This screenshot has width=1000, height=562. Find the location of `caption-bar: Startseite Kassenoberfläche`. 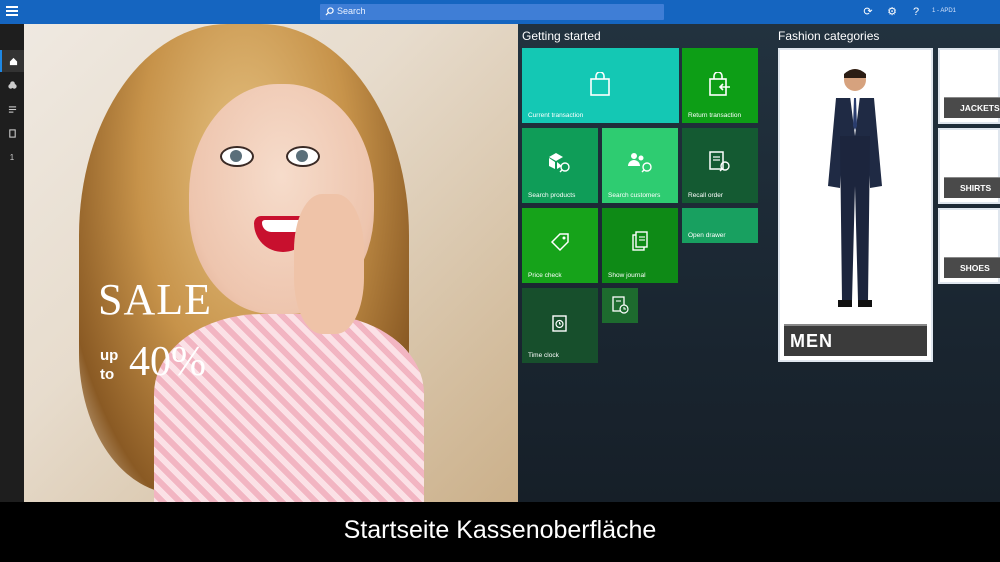

caption-bar: Startseite Kassenoberfläche is located at coordinates (500, 532).